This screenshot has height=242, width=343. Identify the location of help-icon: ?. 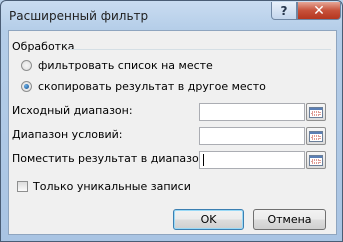
(284, 10).